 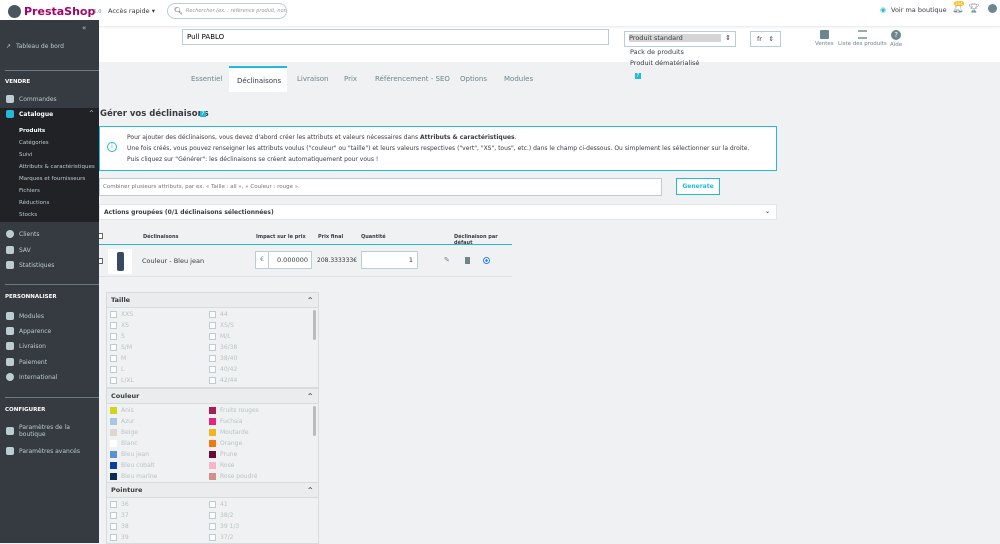 What do you see at coordinates (34, 143) in the screenshot?
I see `sidebar-sub-categories: Catégories` at bounding box center [34, 143].